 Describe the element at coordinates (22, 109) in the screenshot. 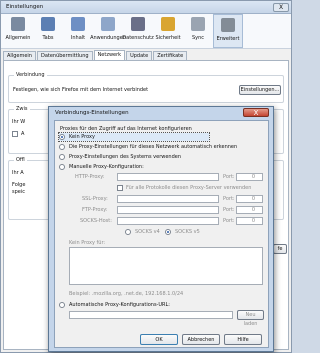

I see `cache-heading-fragment: Zwis` at that location.